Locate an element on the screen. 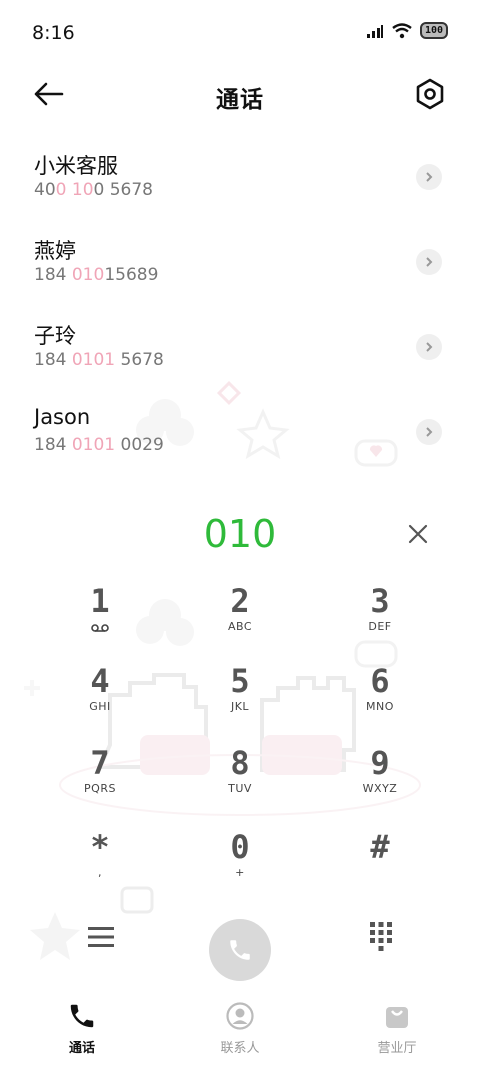 The width and height of the screenshot is (480, 1067). key-hash: # is located at coordinates (380, 865).